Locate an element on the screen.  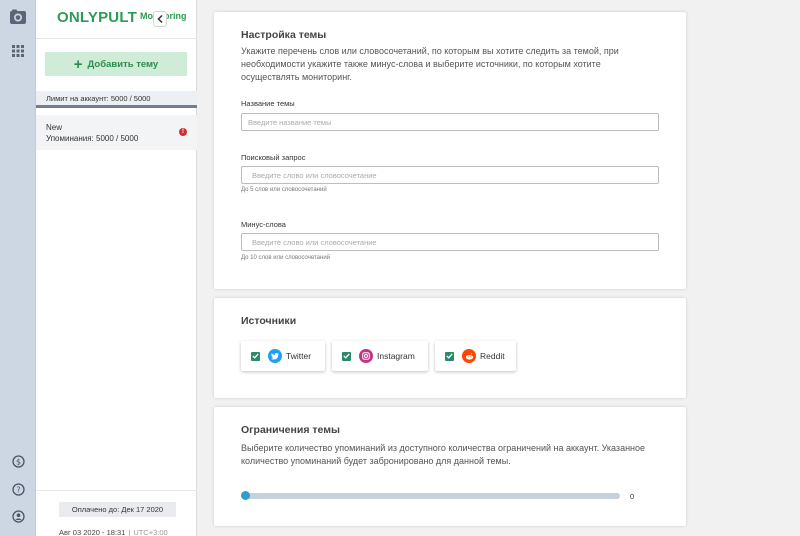
sidebar-divider is located at coordinates (116, 38).